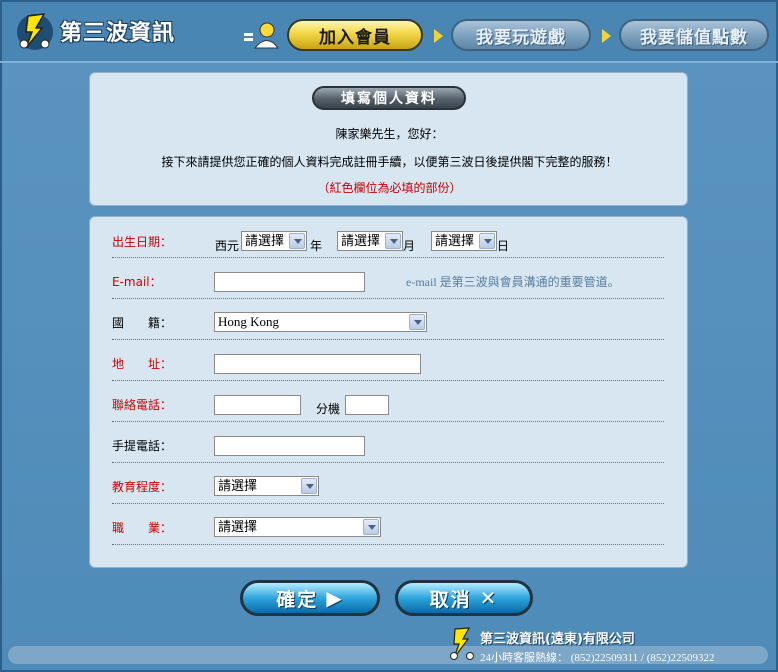 The width and height of the screenshot is (778, 672). I want to click on extension-input, so click(367, 405).